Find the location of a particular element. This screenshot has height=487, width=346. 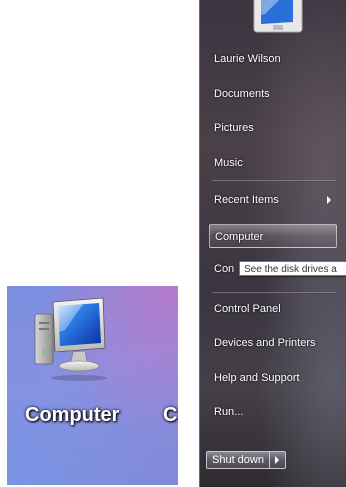

shutdown-options-arrow-icon is located at coordinates (277, 460).